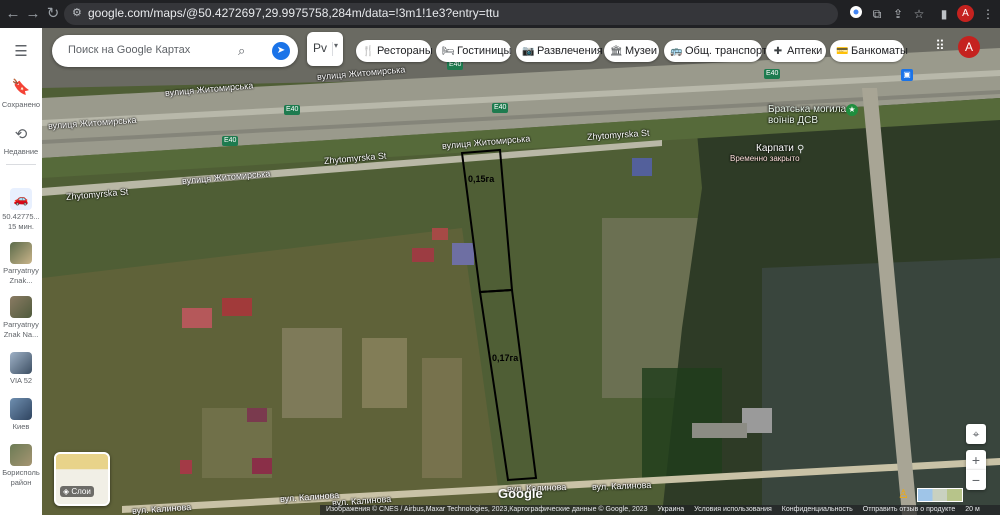 The width and height of the screenshot is (1000, 515). What do you see at coordinates (320, 48) in the screenshot?
I see `language-label: Рv` at bounding box center [320, 48].